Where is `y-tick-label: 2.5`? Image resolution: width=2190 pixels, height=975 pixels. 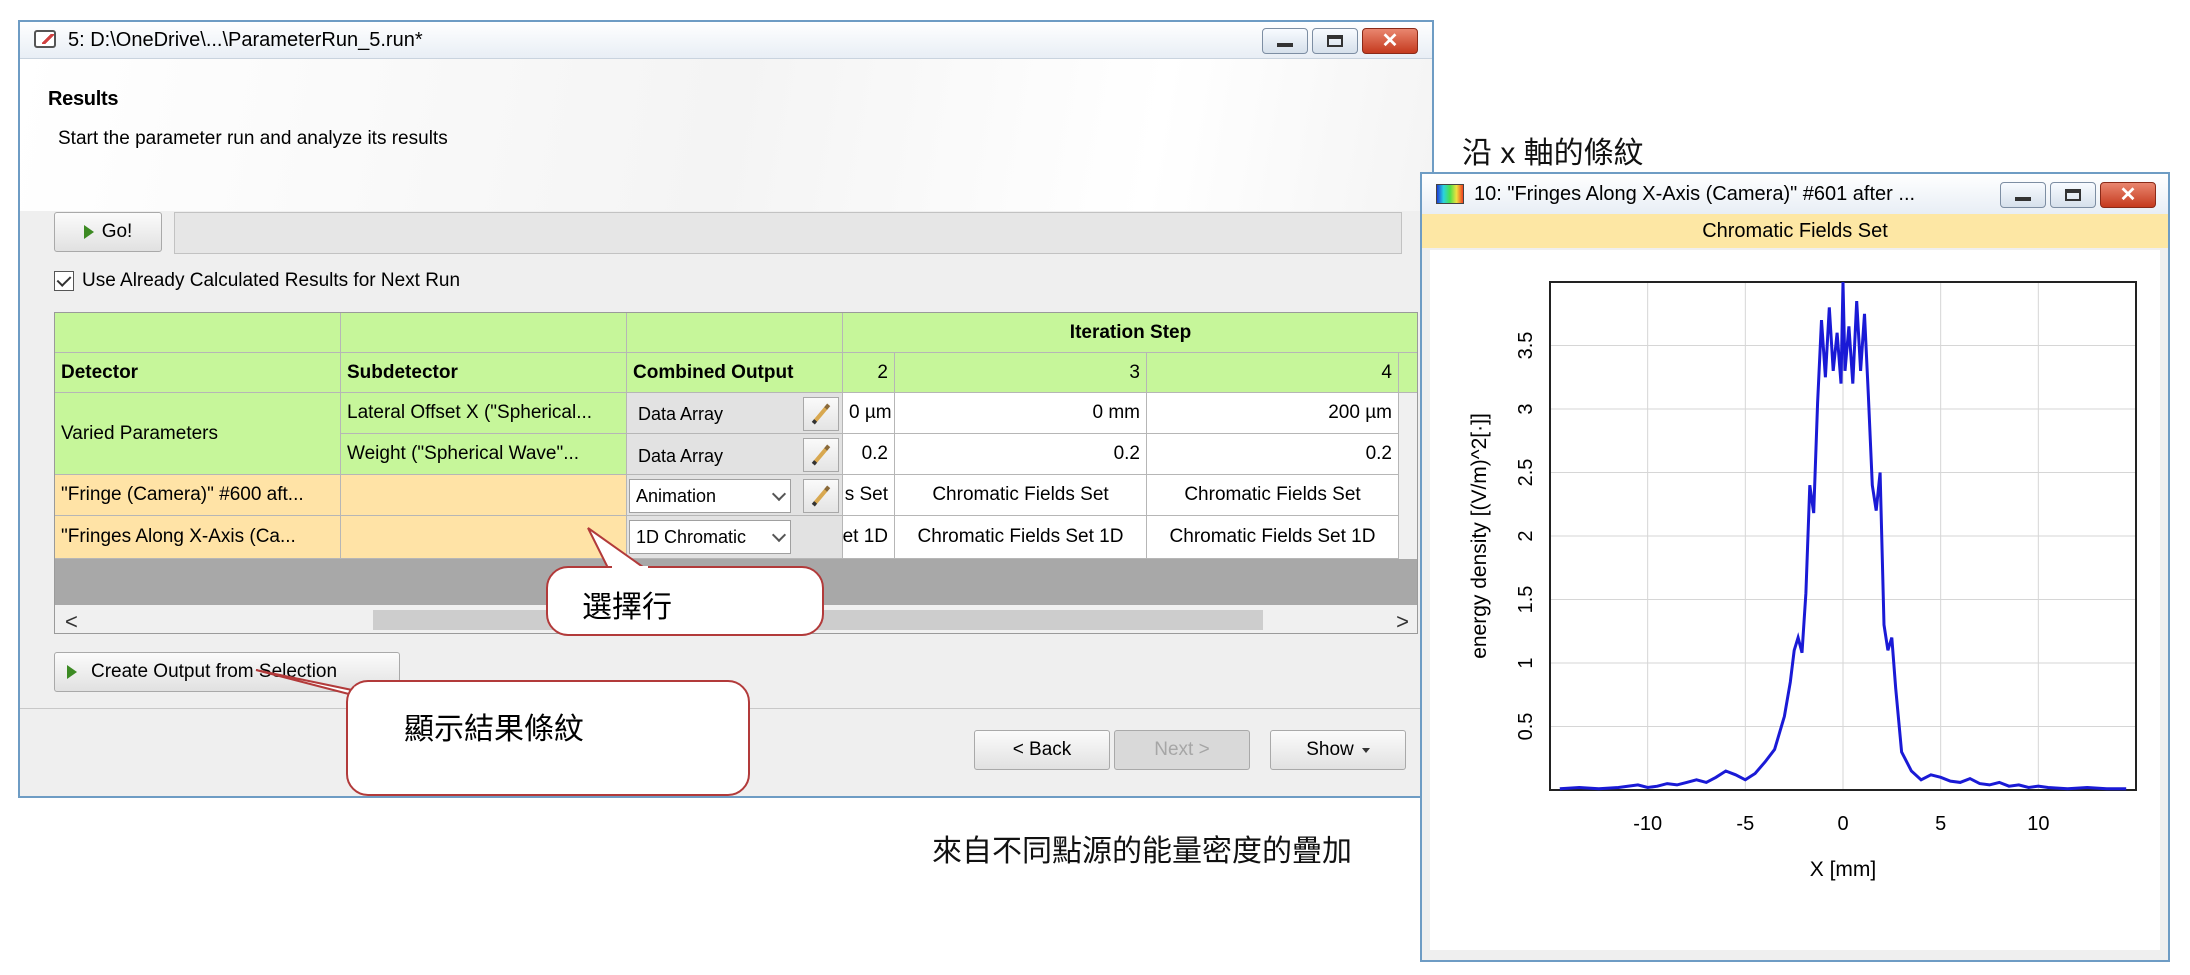 y-tick-label: 2.5 is located at coordinates (1526, 473).